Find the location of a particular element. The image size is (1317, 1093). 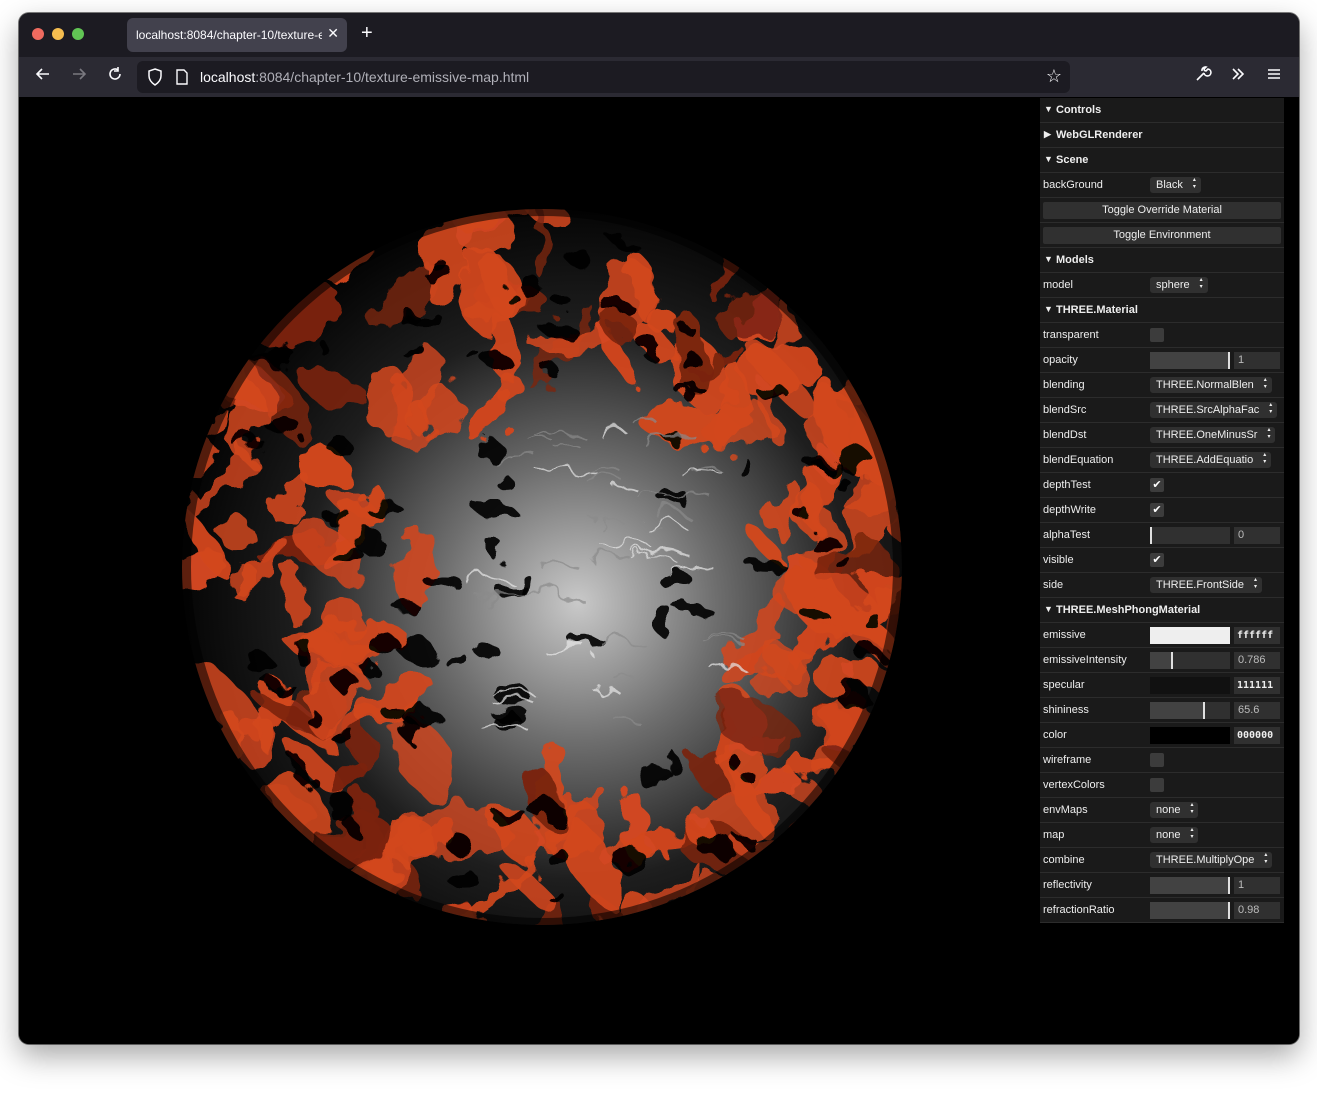

refractionratio-label: refractionRatio is located at coordinates (1079, 910).